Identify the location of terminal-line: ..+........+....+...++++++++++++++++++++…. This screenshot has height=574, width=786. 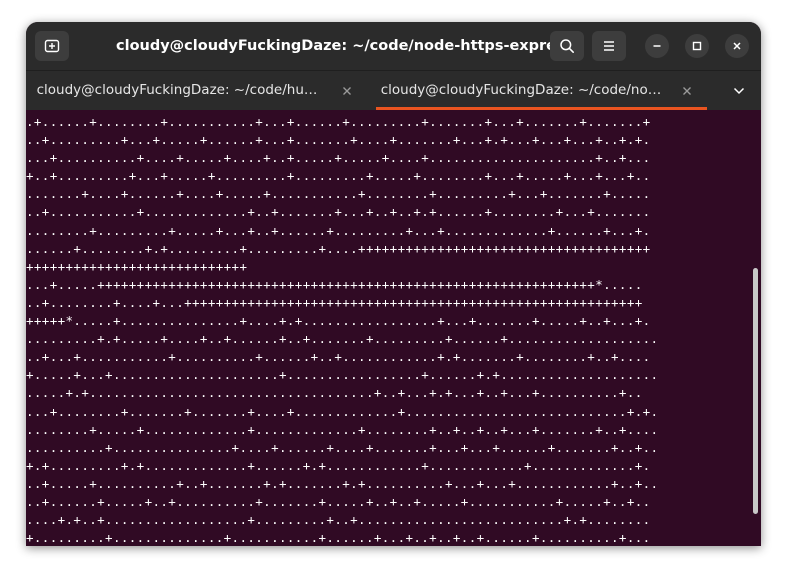
(334, 302).